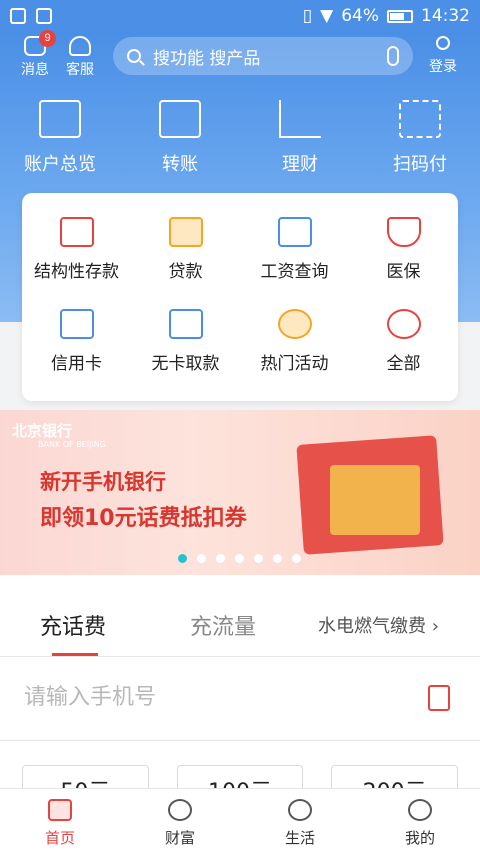 This screenshot has width=480, height=854. What do you see at coordinates (72, 444) in the screenshot?
I see `bank-logo-english: BANK OF BEIJING` at bounding box center [72, 444].